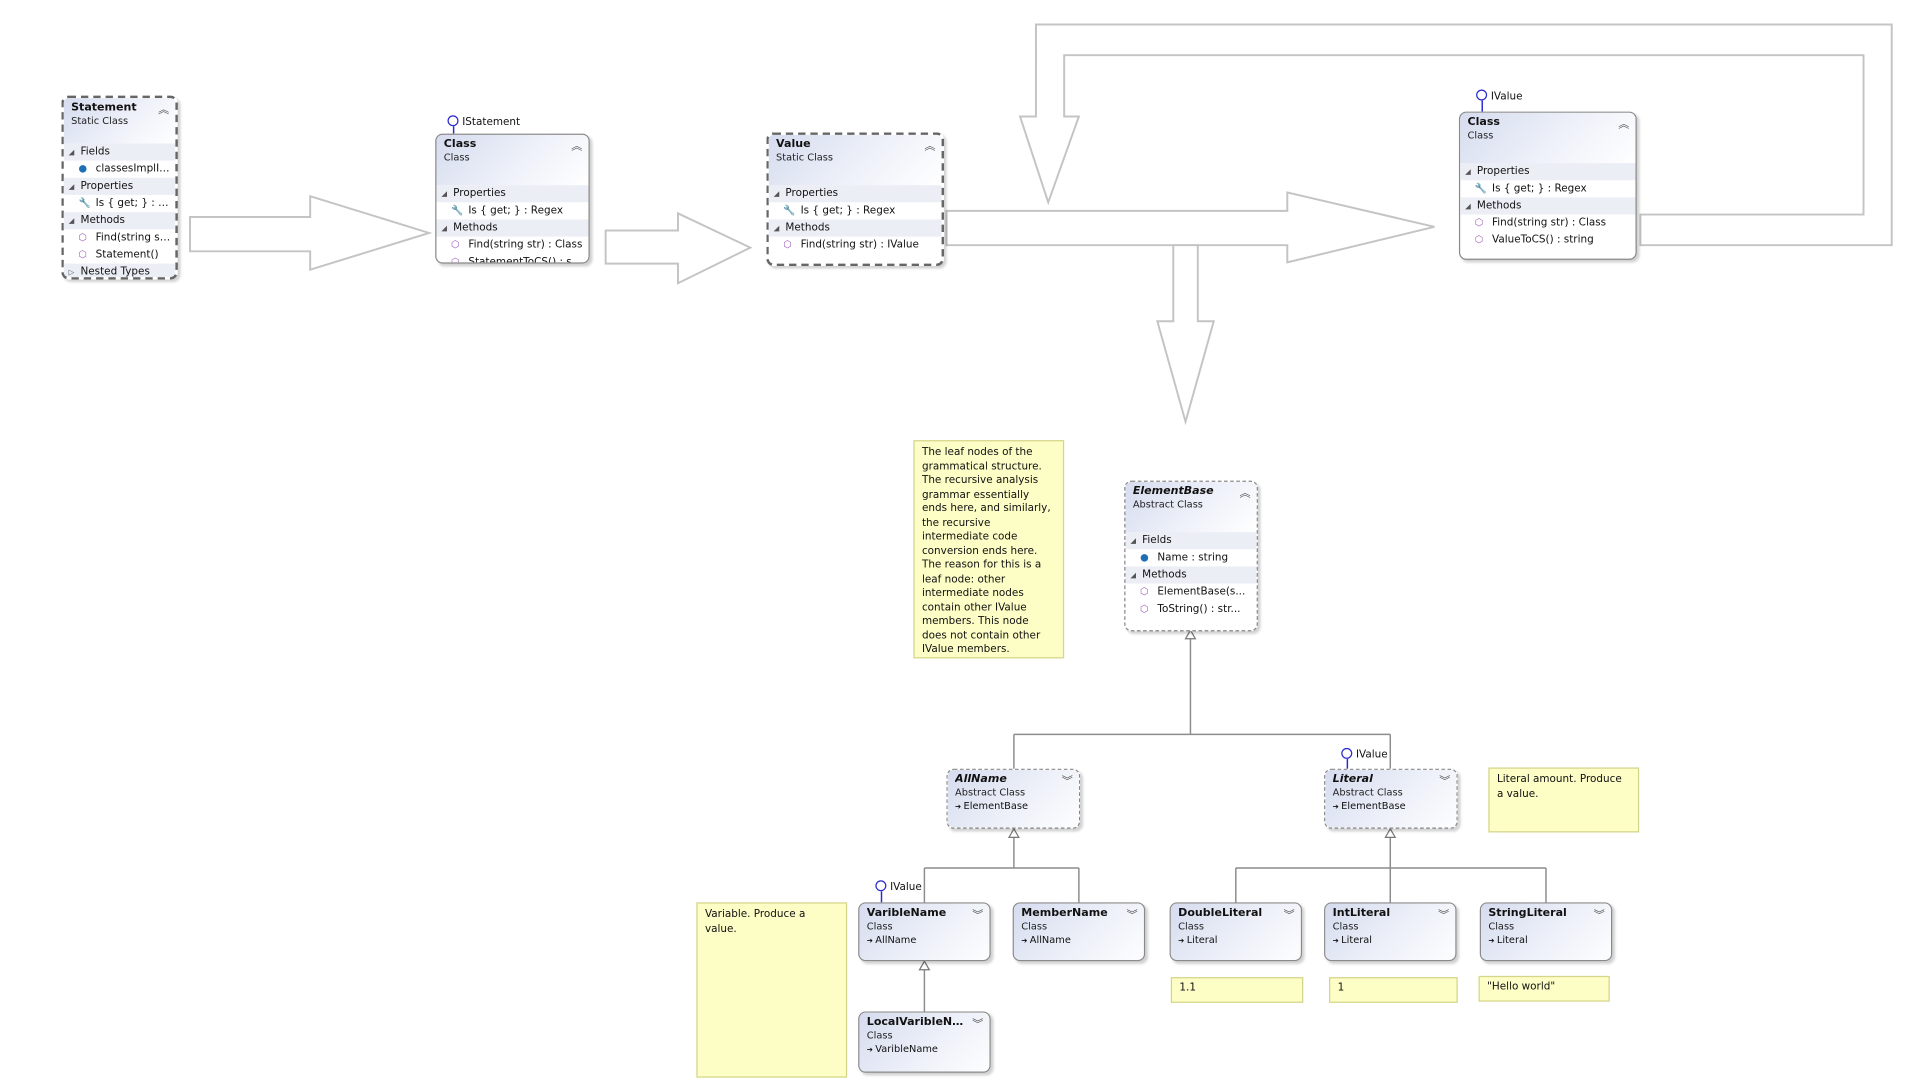 Image resolution: width=1920 pixels, height=1080 pixels. What do you see at coordinates (1202, 940) in the screenshot?
I see `base-class-name: Literal` at bounding box center [1202, 940].